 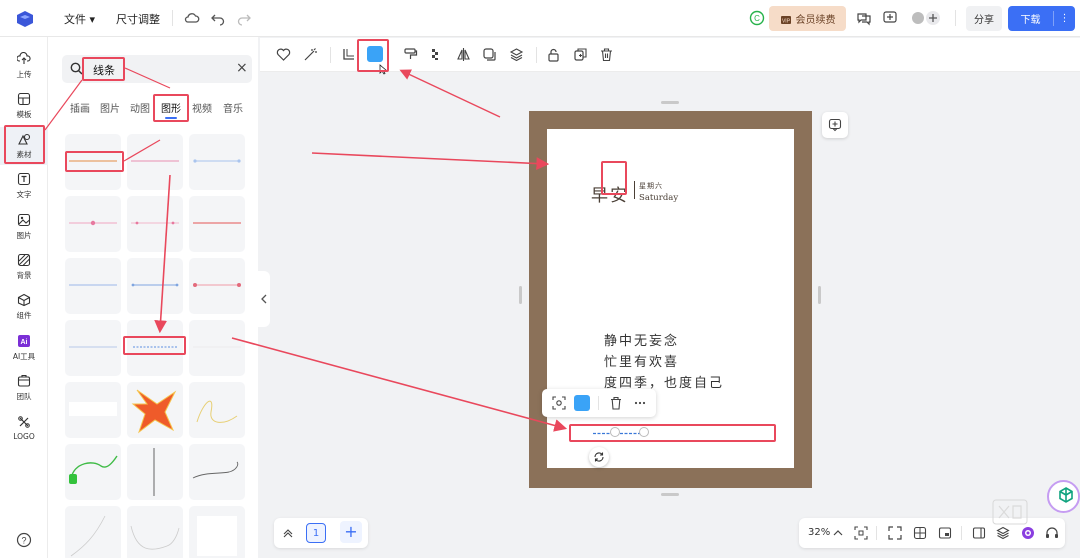 What do you see at coordinates (835, 125) in the screenshot?
I see `page-comment-button` at bounding box center [835, 125].